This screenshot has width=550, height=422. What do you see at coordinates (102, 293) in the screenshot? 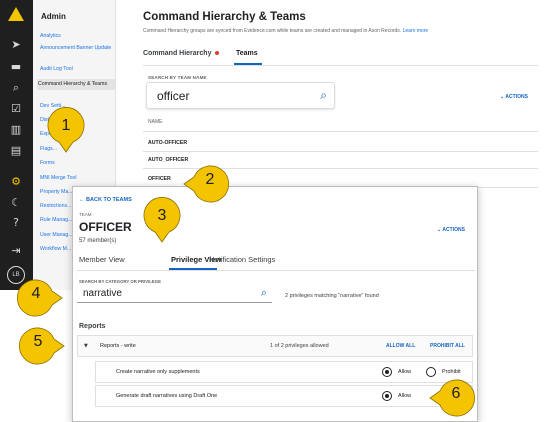
I see `privilege-search-value: narrative` at bounding box center [102, 293].